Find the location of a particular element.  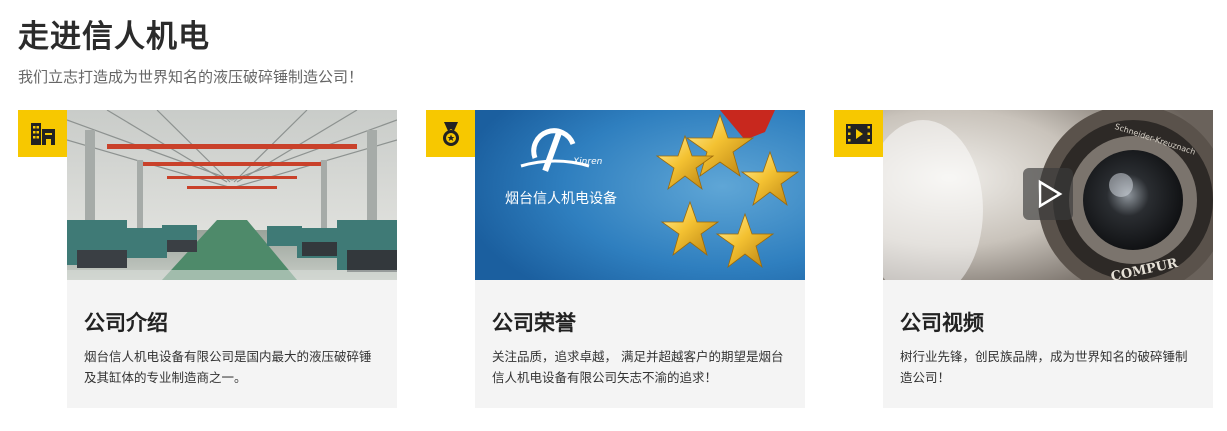

section-subtitle: 我们立志打造成为世界知名的液压破碎锤制造公司！ is located at coordinates (191, 77).